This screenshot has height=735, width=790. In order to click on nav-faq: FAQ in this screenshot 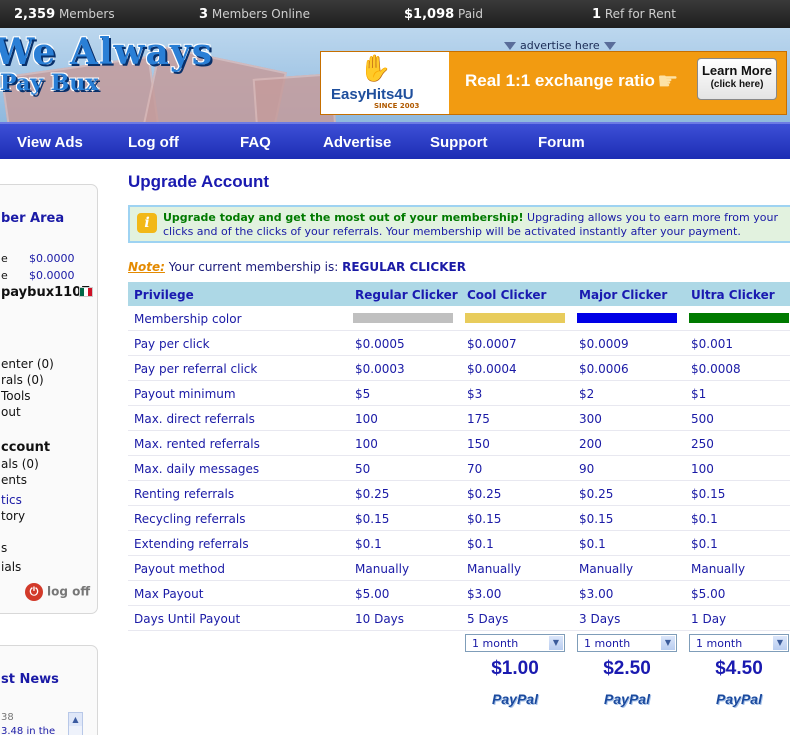, I will do `click(255, 142)`.